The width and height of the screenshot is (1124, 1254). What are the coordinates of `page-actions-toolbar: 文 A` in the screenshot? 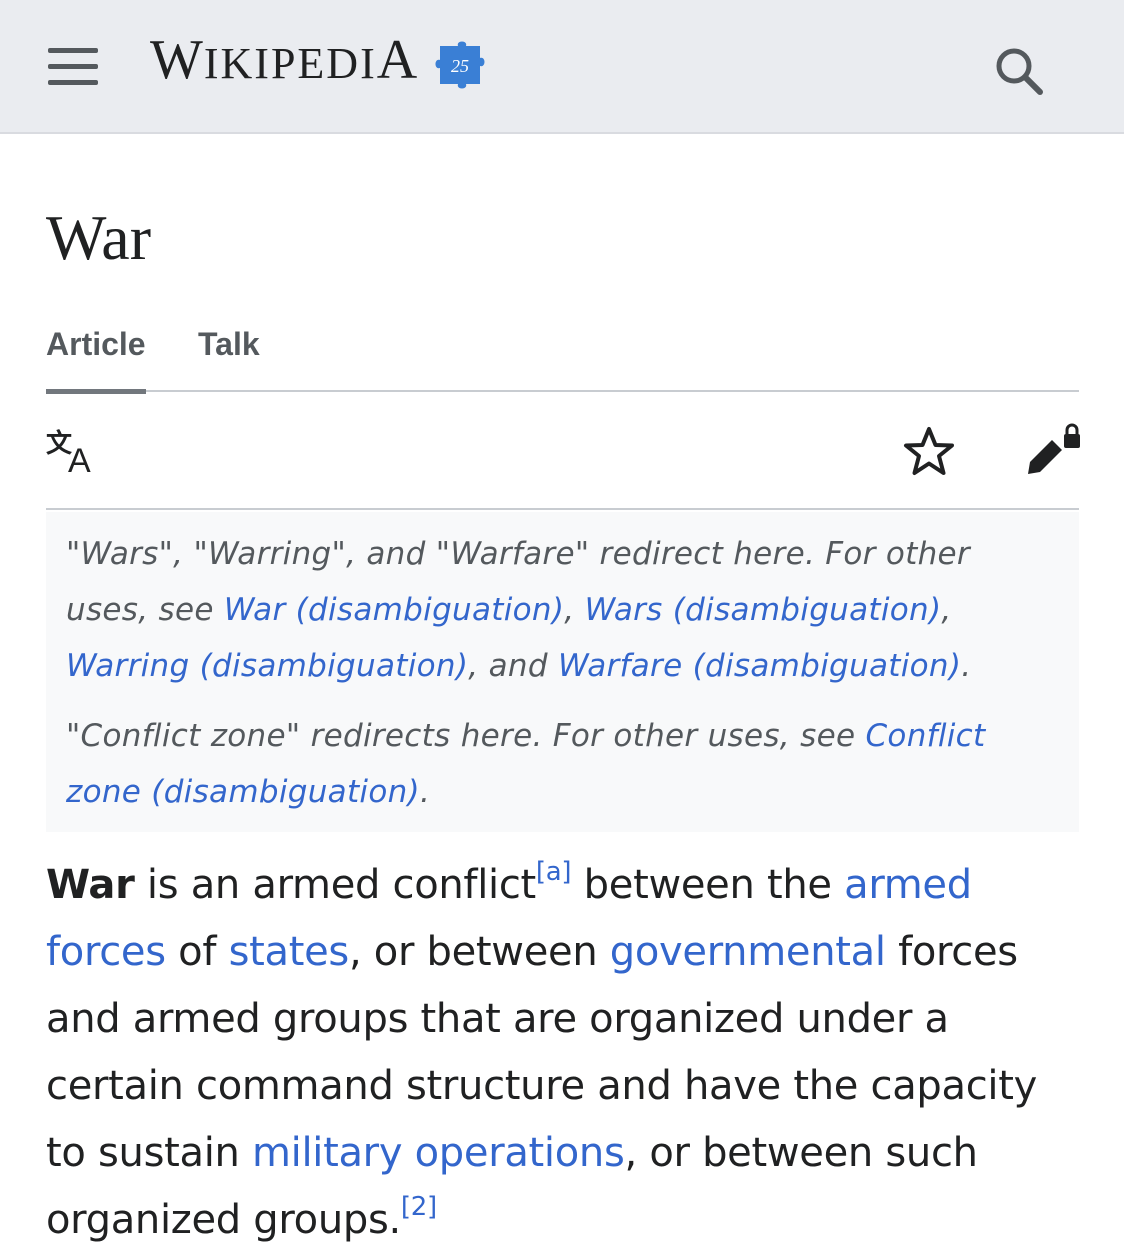 It's located at (564, 451).